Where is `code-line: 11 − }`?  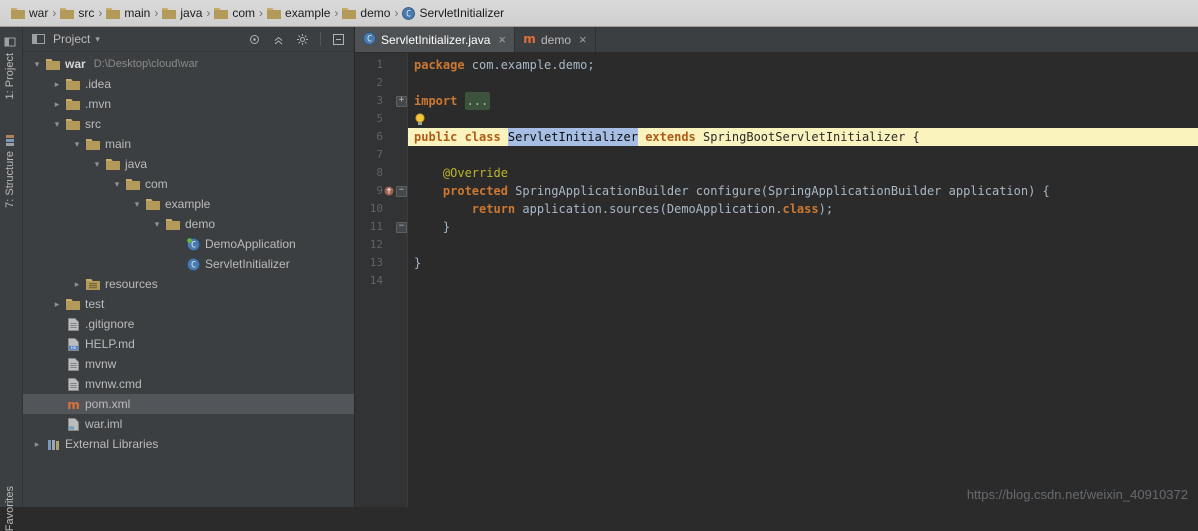
code-line: 11 − } is located at coordinates (776, 227).